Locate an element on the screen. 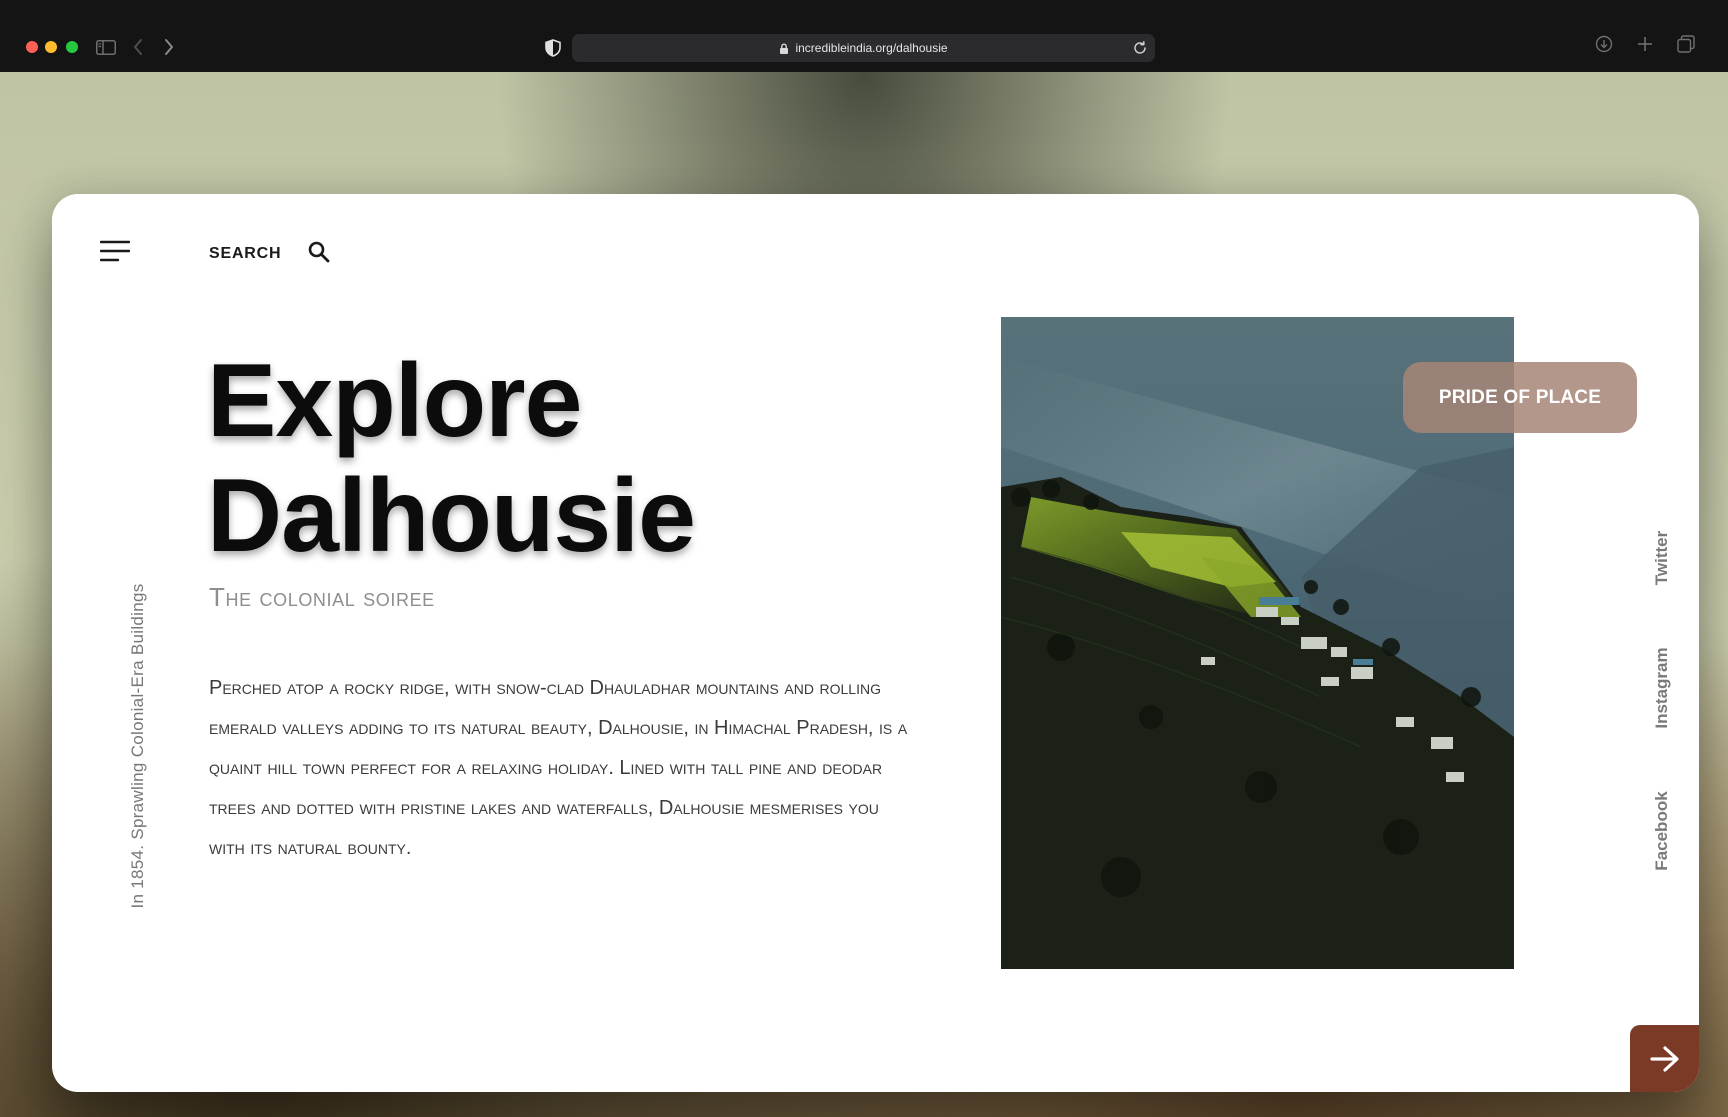  forward-icon is located at coordinates (169, 47).